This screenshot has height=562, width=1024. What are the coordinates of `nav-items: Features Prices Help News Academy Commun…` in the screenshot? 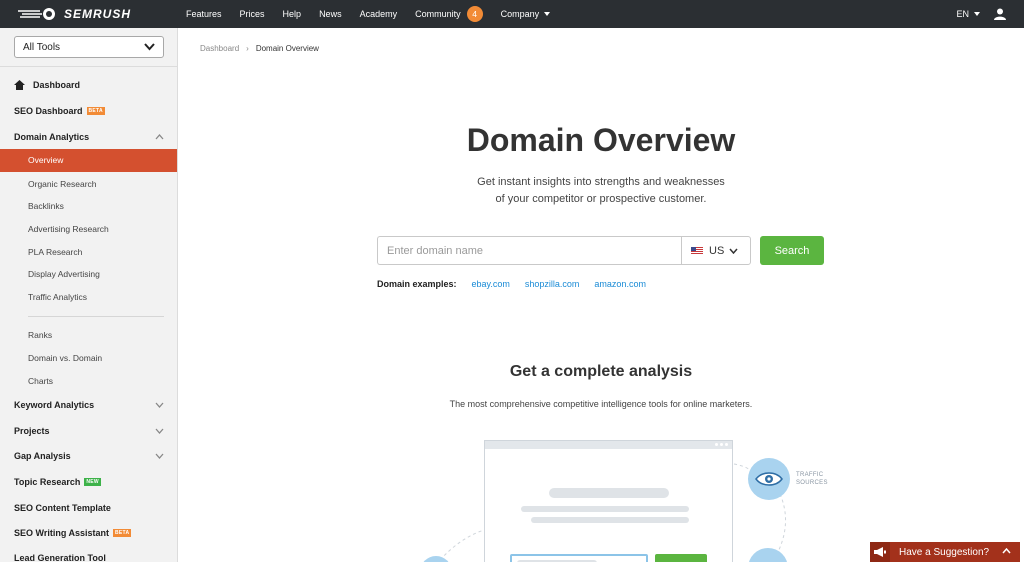 It's located at (377, 14).